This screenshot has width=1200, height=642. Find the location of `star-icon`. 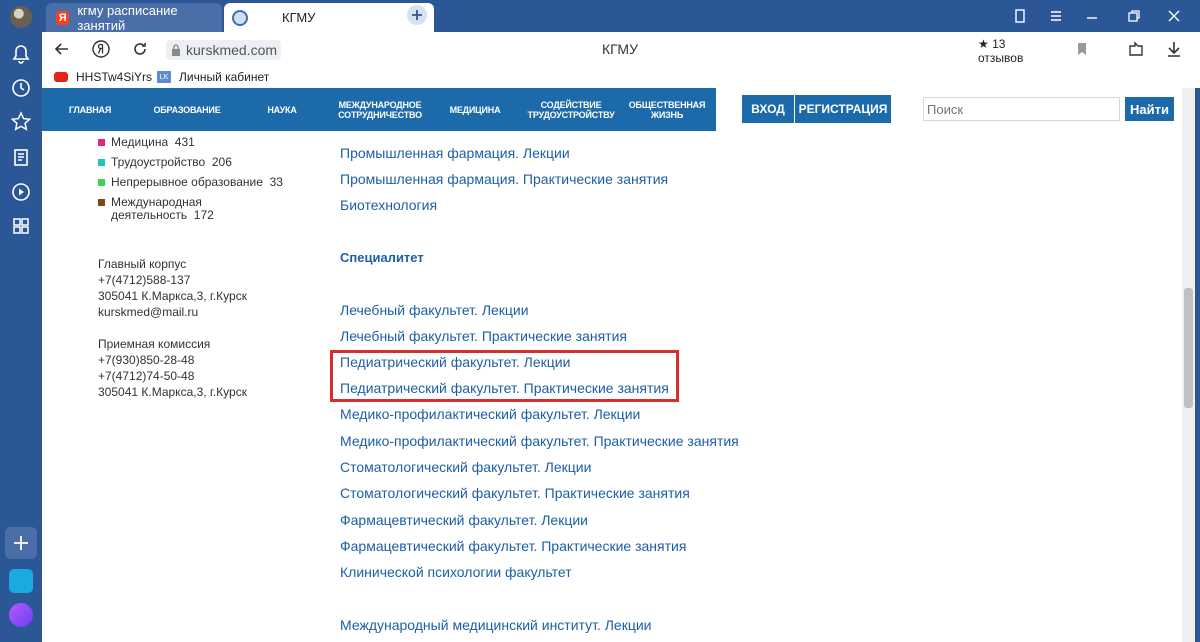

star-icon is located at coordinates (21, 122).